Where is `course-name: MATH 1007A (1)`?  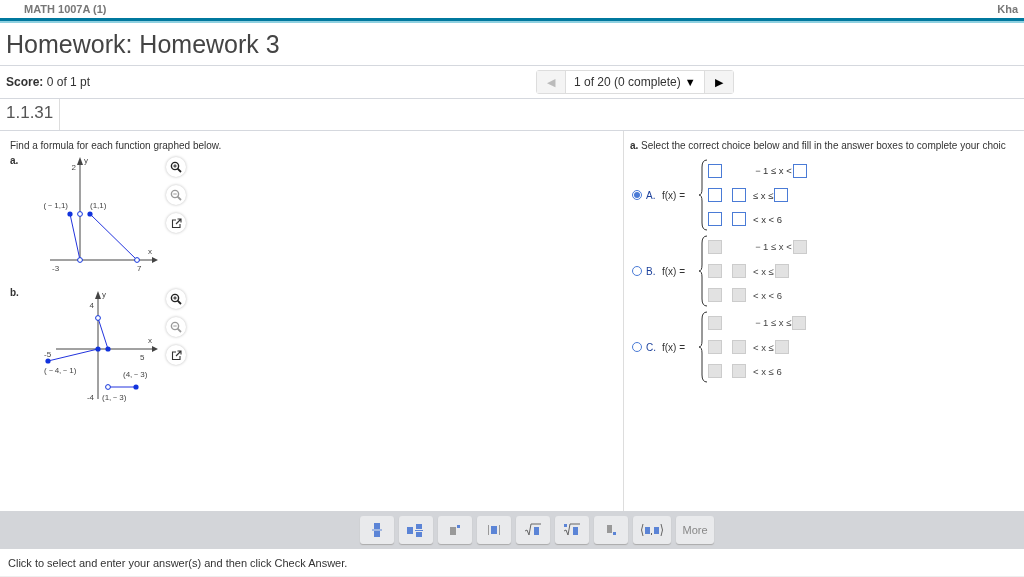 course-name: MATH 1007A (1) is located at coordinates (65, 9).